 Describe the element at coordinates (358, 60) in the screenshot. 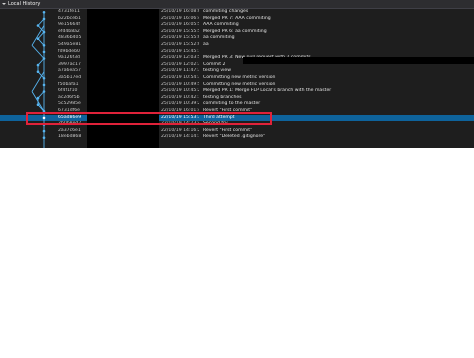

I see `redacted-region` at that location.